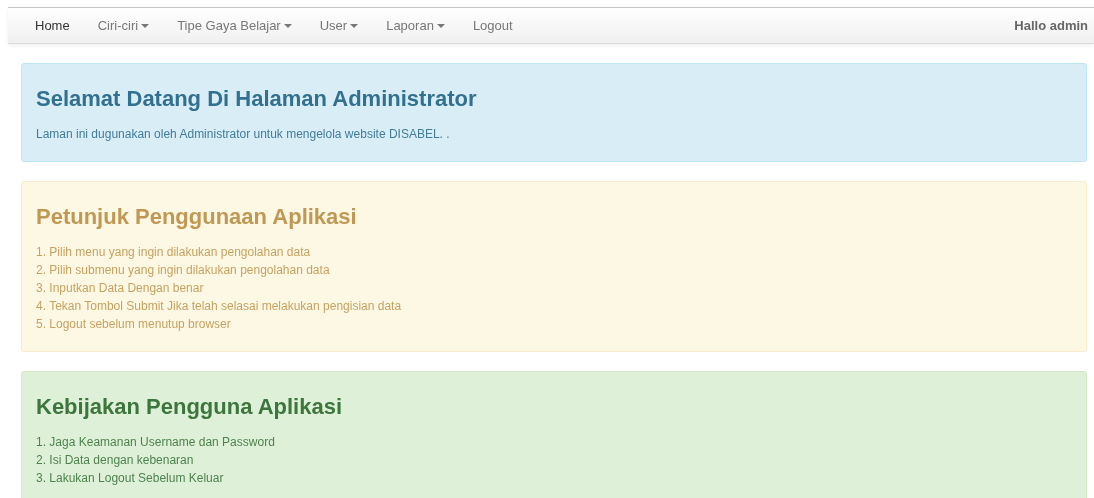 The height and width of the screenshot is (498, 1094). Describe the element at coordinates (52, 25) in the screenshot. I see `nav-link: Home` at that location.